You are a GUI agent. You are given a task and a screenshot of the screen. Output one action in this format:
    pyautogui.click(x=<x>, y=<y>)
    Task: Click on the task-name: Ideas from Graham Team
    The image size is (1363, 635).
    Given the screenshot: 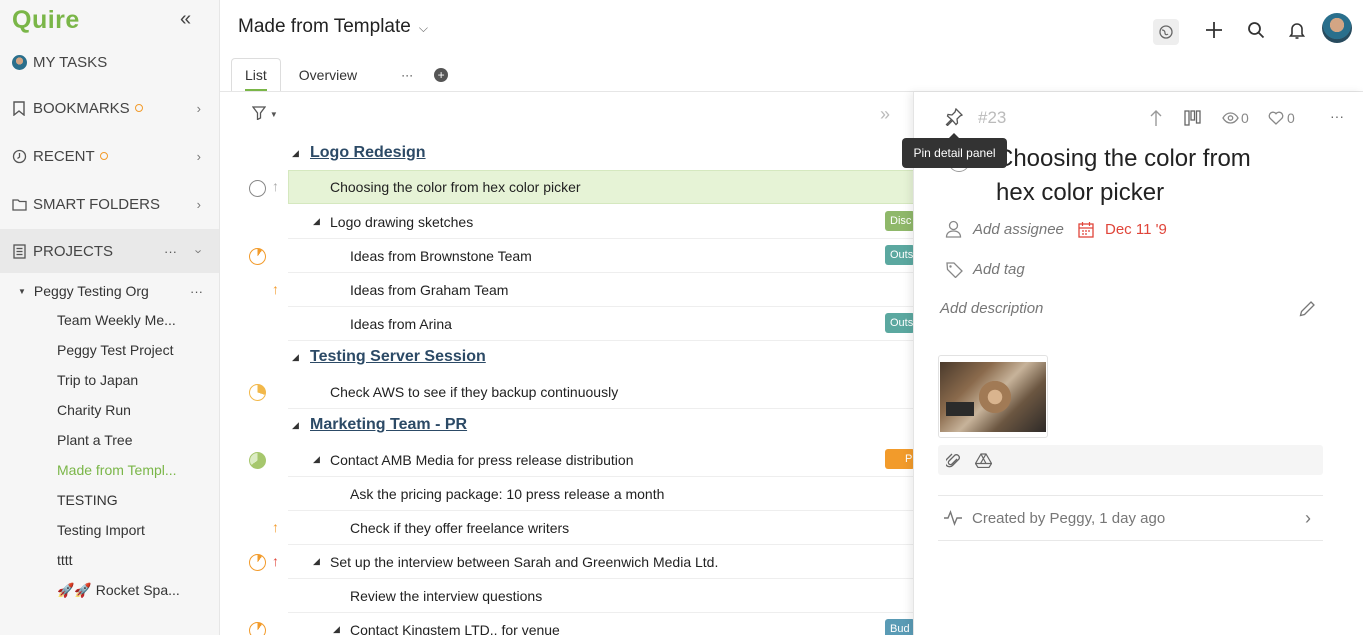 What is the action you would take?
    pyautogui.click(x=429, y=290)
    